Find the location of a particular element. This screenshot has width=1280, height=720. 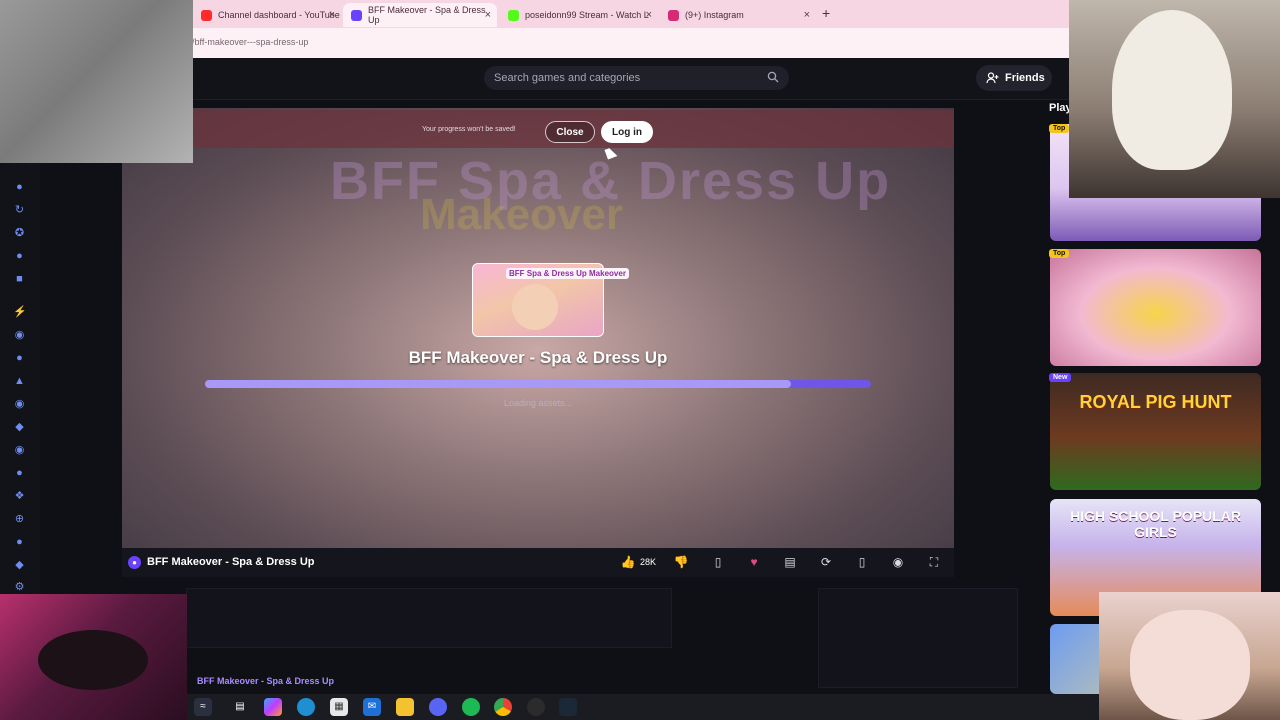

friends-label: Friends is located at coordinates (1025, 78).